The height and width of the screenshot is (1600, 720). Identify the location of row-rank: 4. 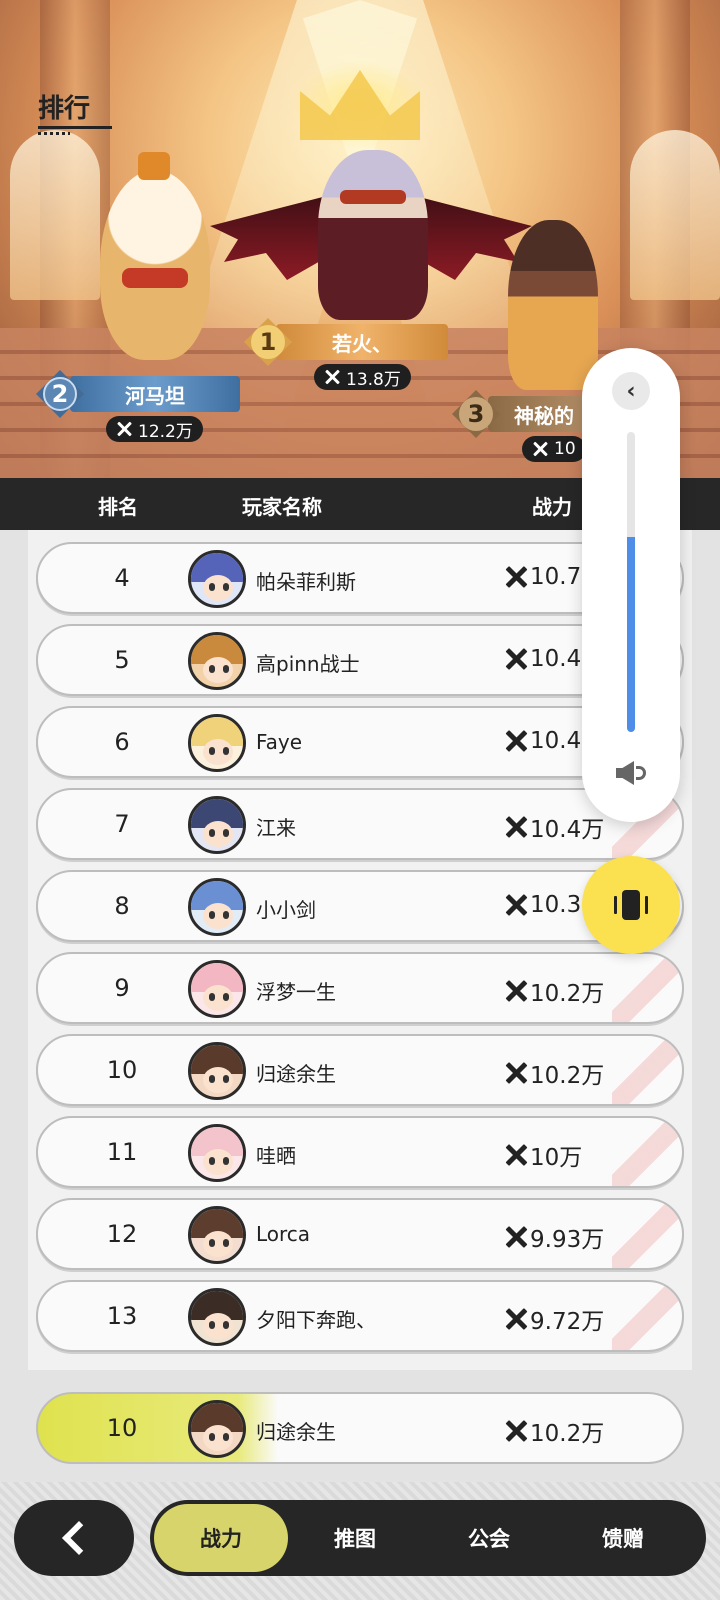
(122, 578).